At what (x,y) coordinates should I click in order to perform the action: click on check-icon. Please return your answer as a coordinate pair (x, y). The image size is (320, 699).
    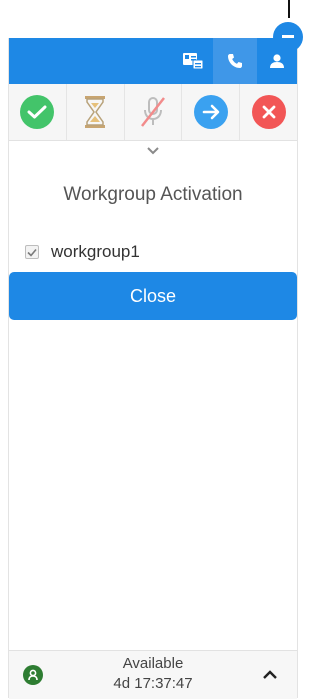
    Looking at the image, I should click on (37, 112).